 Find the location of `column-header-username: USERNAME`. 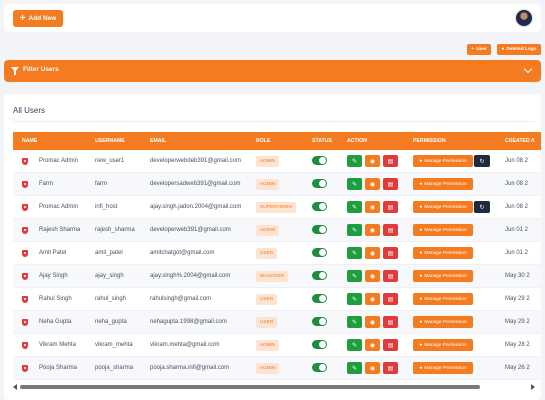

column-header-username: USERNAME is located at coordinates (110, 141).